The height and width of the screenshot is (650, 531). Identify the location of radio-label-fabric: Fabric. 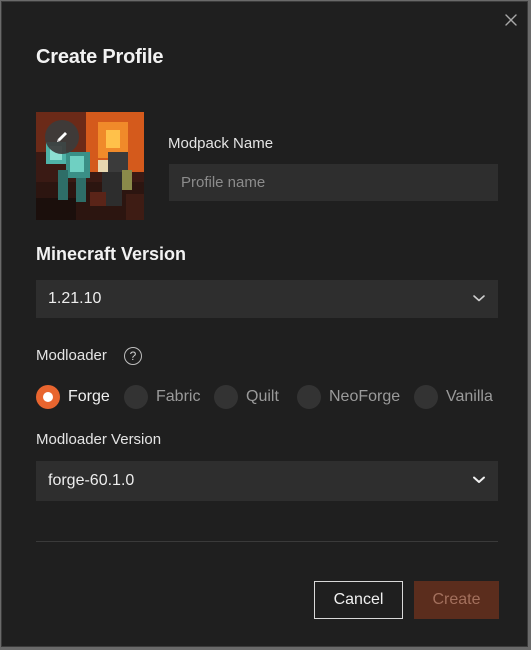
(178, 396).